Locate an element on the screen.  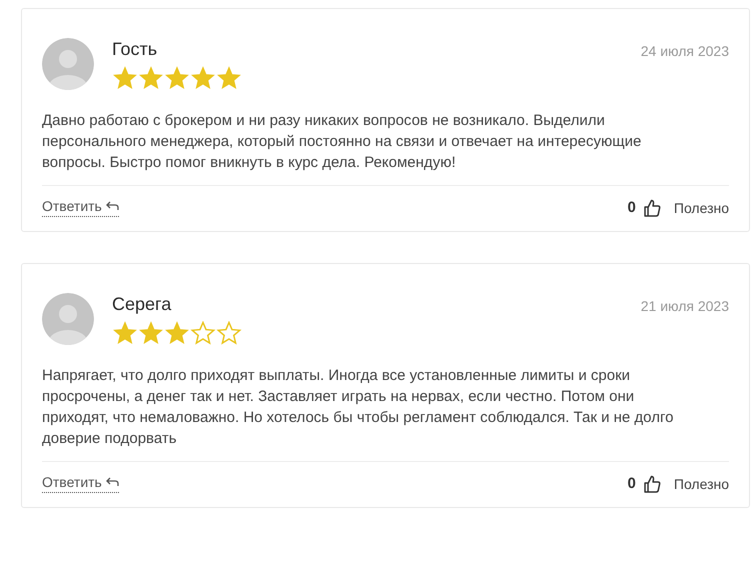
review-date: 24 июля 2023 is located at coordinates (684, 51).